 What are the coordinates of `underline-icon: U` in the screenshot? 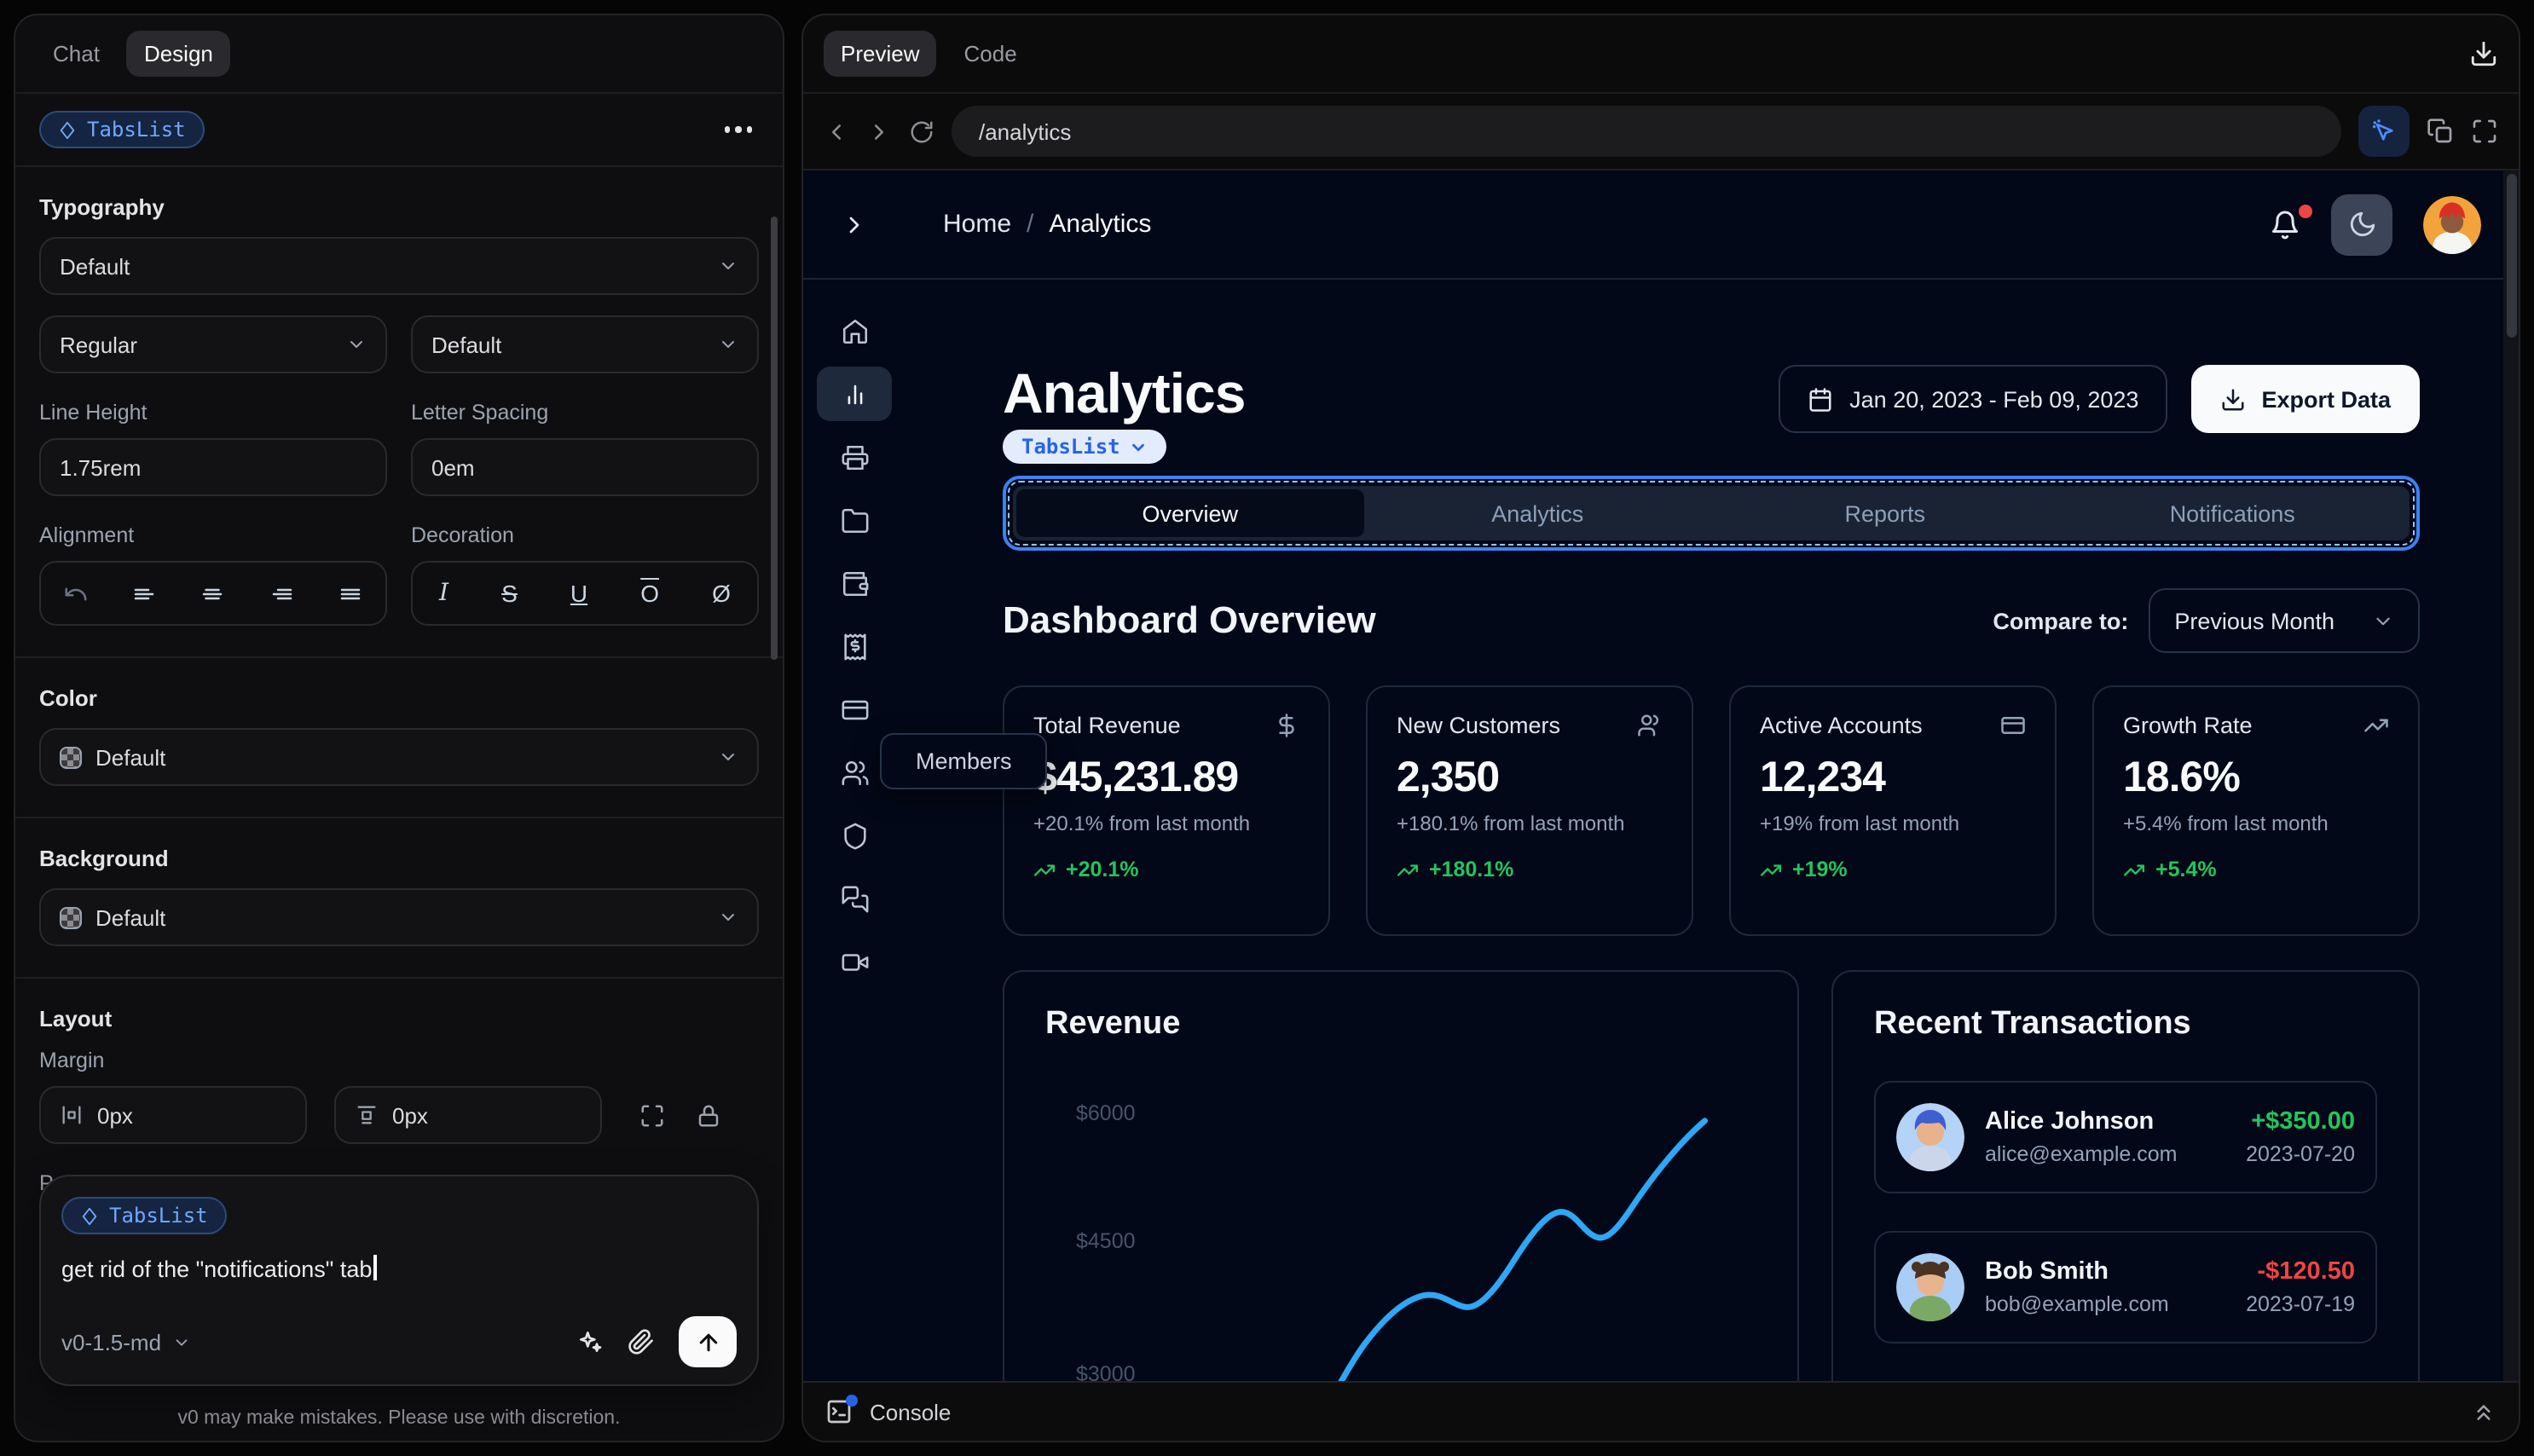 It's located at (578, 593).